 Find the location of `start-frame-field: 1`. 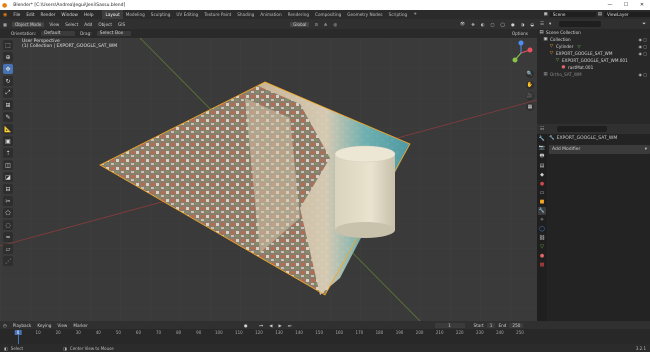

start-frame-field: 1 is located at coordinates (491, 325).